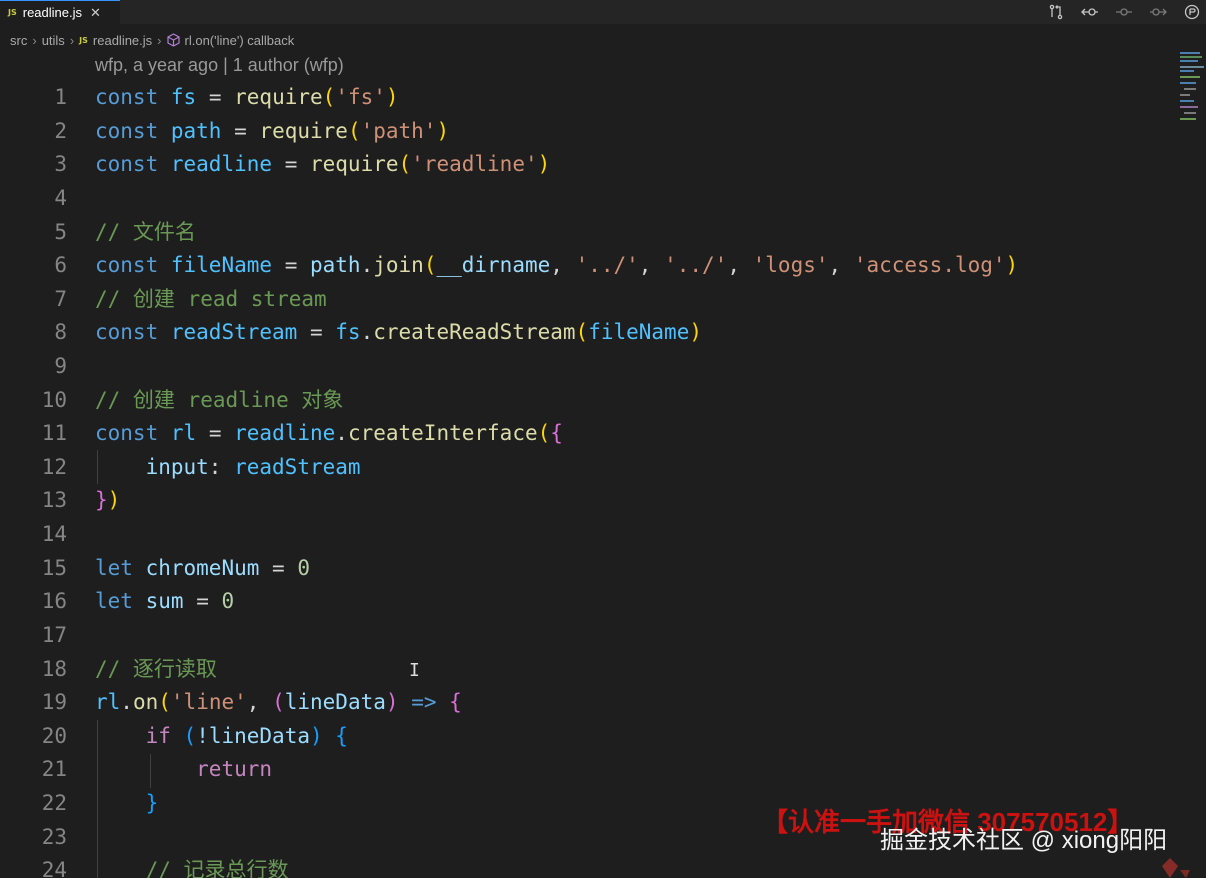 The height and width of the screenshot is (878, 1206). I want to click on editor-actions, so click(1124, 12).